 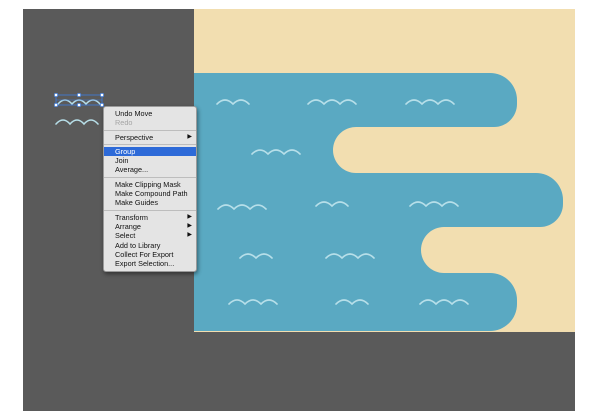 I want to click on menu-item-make-clipping-mask: Make Clipping Mask, so click(x=150, y=184).